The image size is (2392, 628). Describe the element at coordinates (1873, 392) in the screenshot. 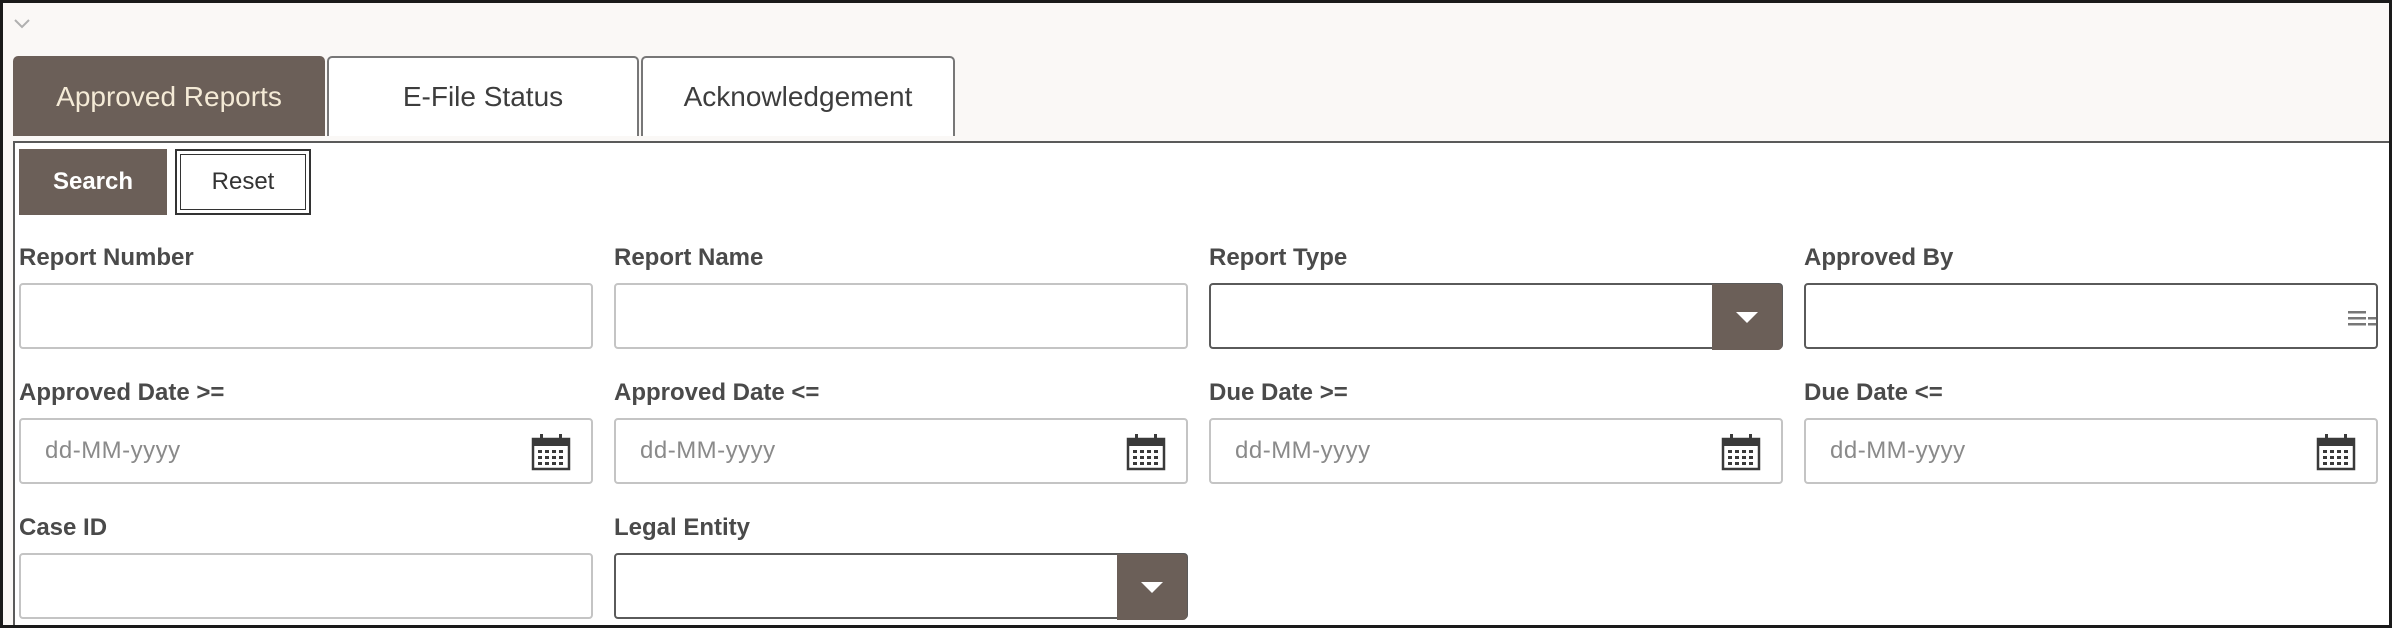

I see `due-date-to-label: Due Date <=` at that location.